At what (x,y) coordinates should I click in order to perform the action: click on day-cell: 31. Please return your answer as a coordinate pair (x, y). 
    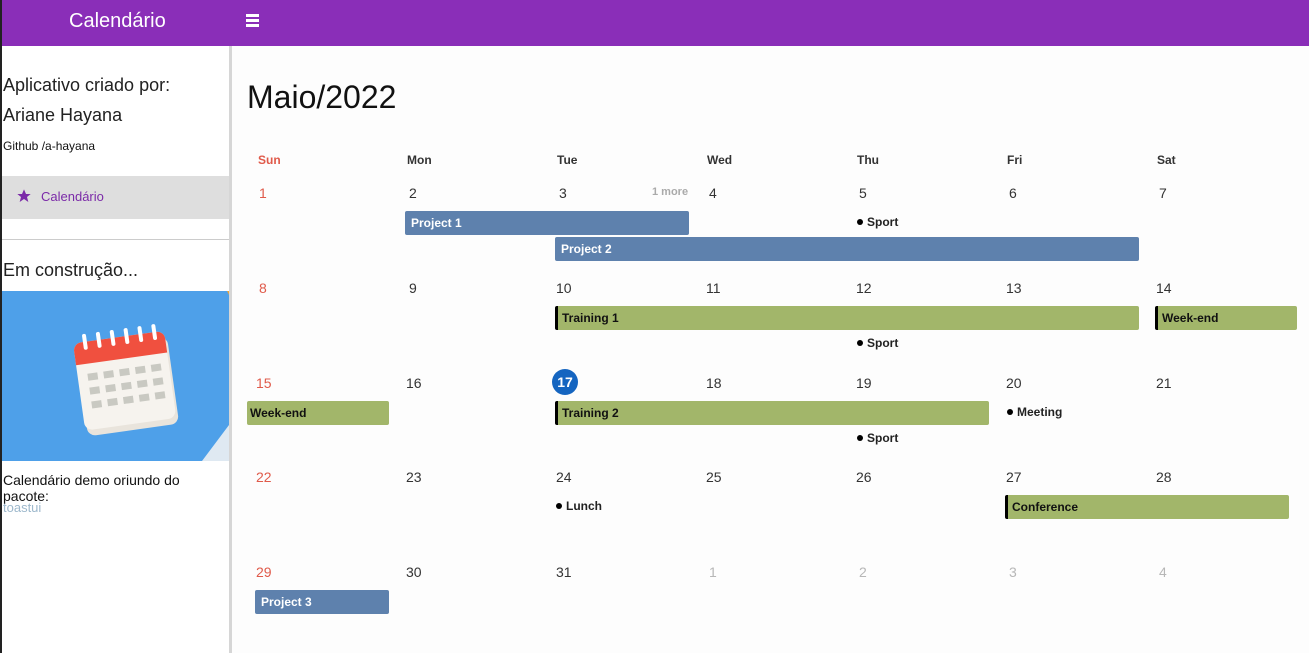
    Looking at the image, I should click on (568, 572).